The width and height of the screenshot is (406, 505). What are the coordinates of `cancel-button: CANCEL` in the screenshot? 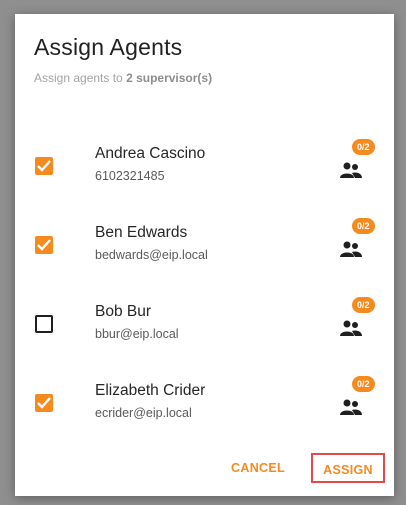 It's located at (258, 468).